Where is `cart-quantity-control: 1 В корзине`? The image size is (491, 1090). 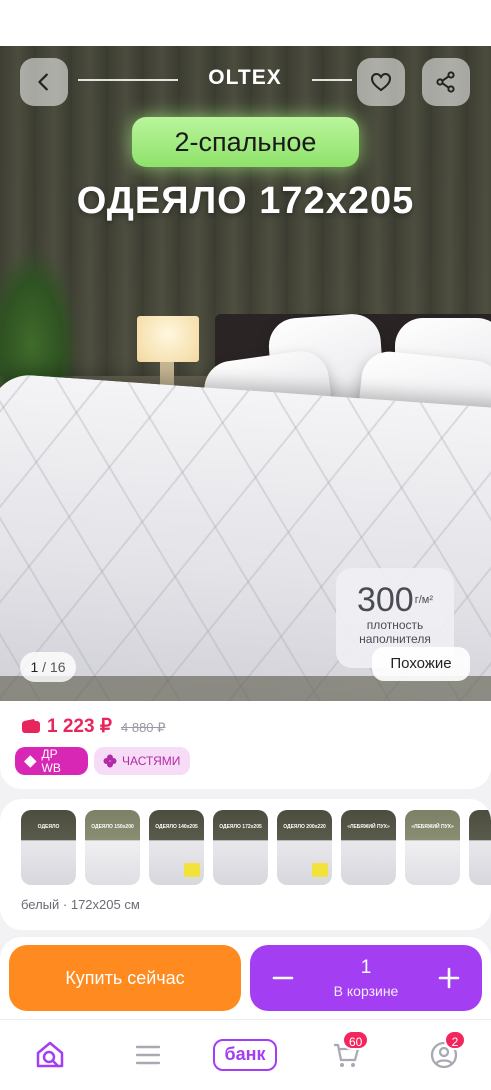
cart-quantity-control: 1 В корзине is located at coordinates (366, 978).